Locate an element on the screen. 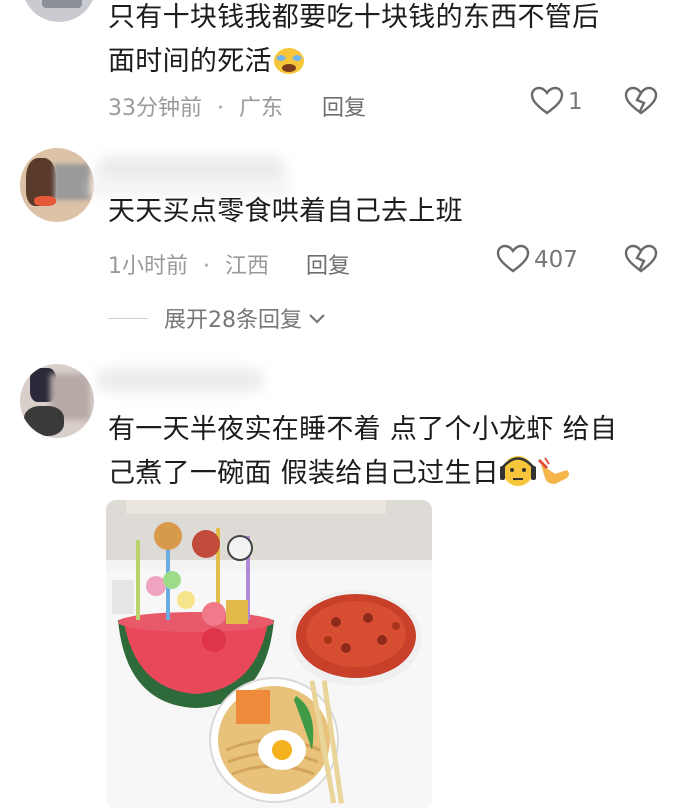  comment-text-line-2: 己煮了一碗面 假装给自己过生日 is located at coordinates (362, 477).